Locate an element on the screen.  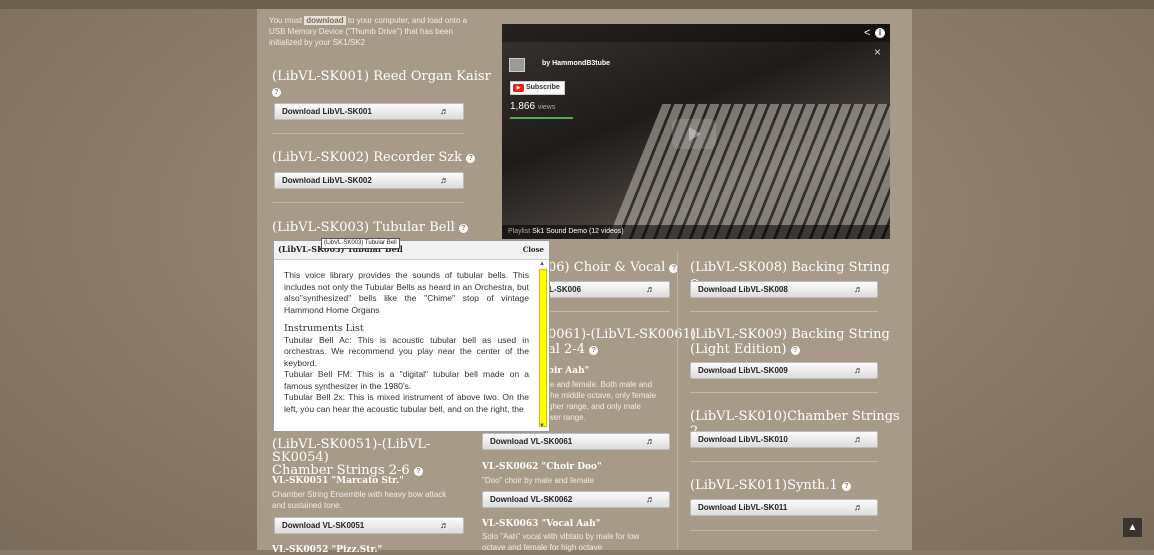
download-sk0051-button: Download VL-SK0051 ♬ is located at coordinates (369, 525).